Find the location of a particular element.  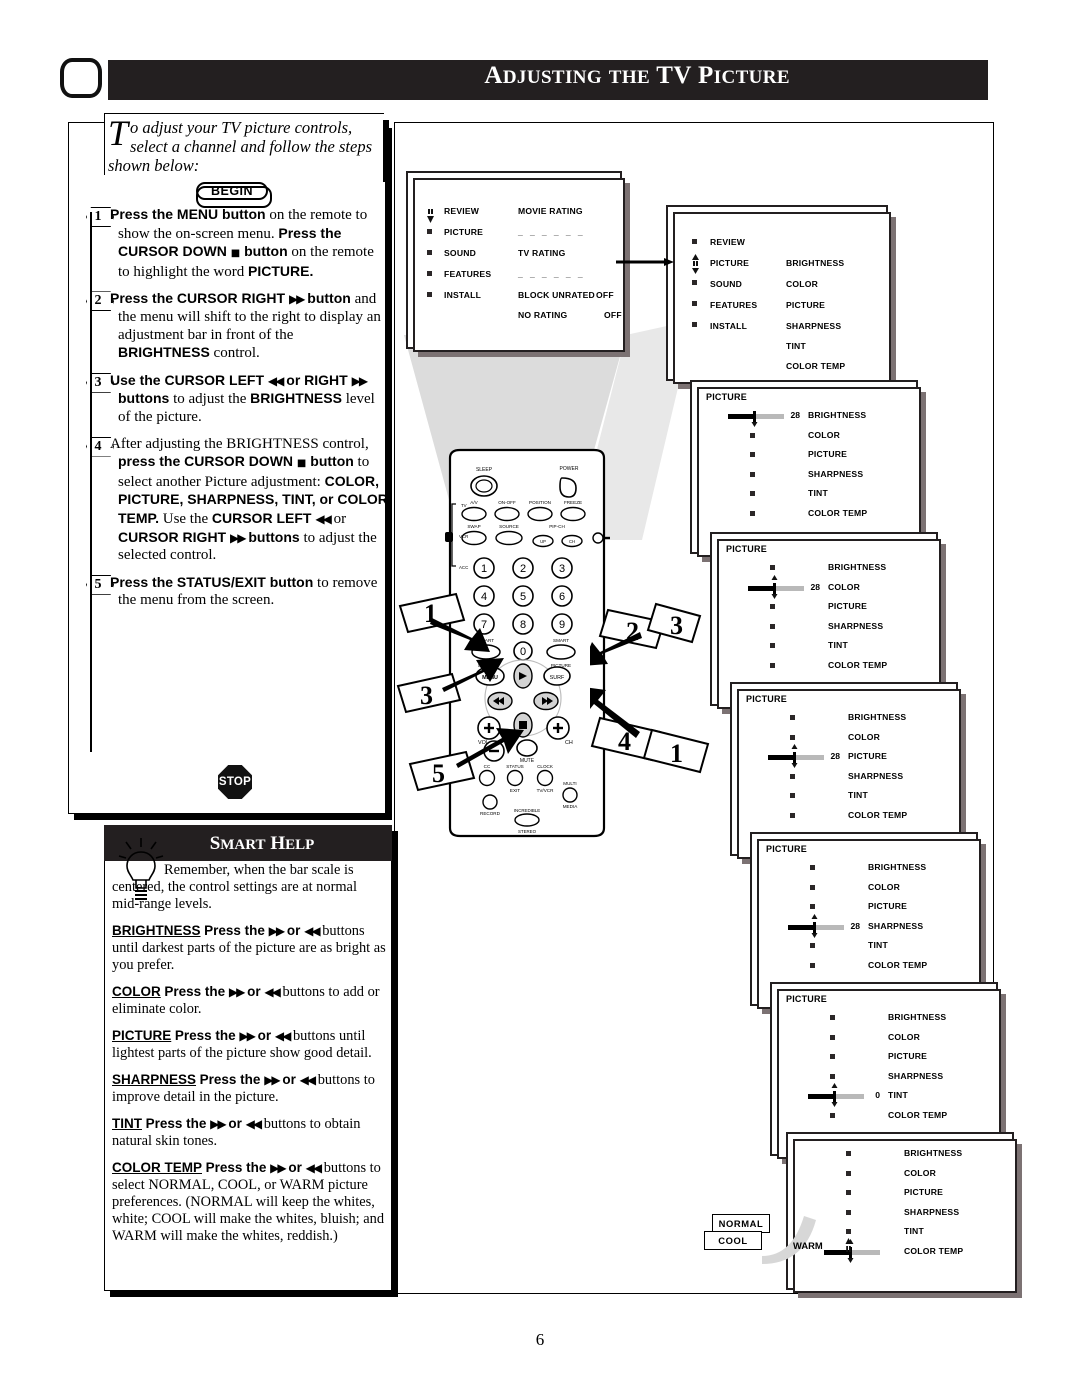

osd-value-no-rating: OFF is located at coordinates (613, 315).